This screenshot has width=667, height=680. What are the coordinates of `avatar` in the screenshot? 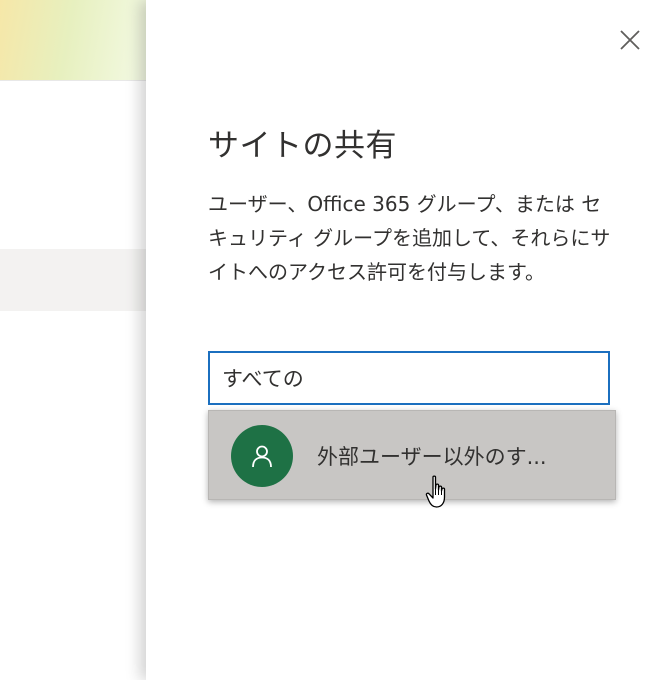 It's located at (262, 456).